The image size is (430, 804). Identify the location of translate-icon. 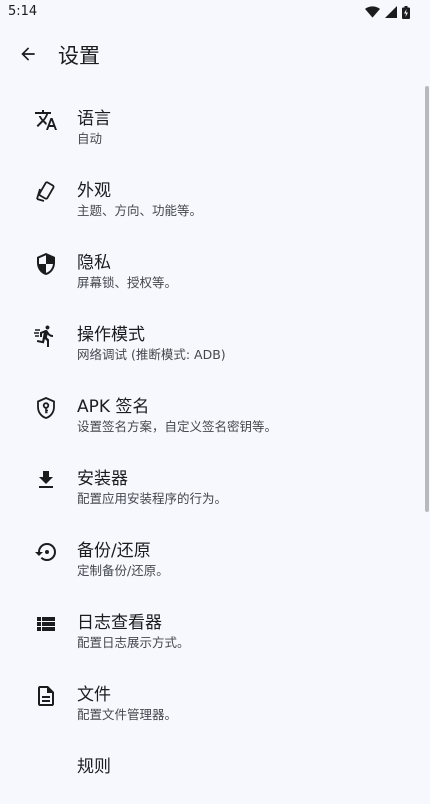
(46, 120).